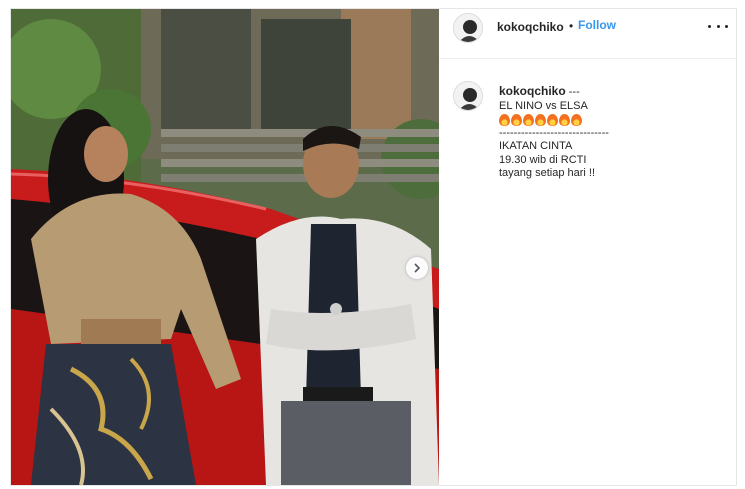  Describe the element at coordinates (530, 27) in the screenshot. I see `header-username: kokoqchiko` at that location.